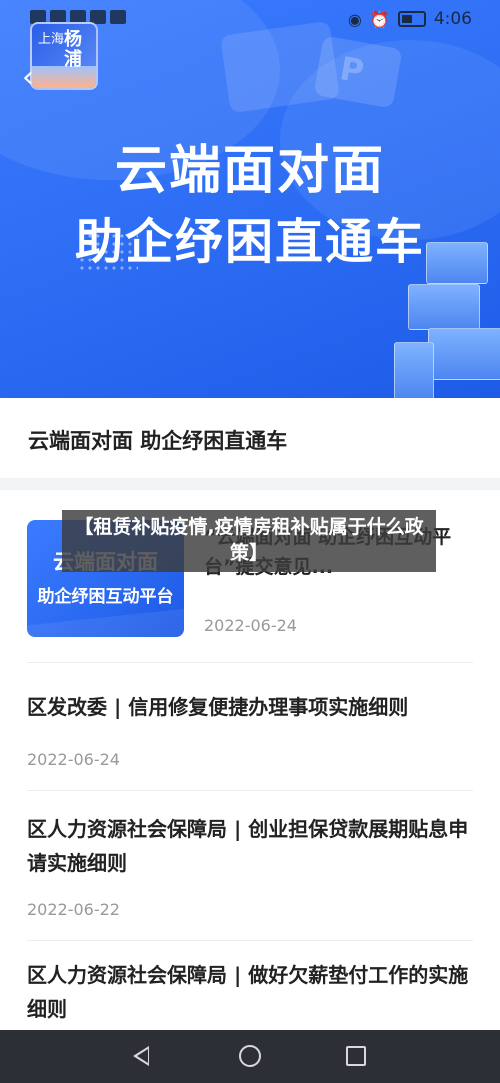 The height and width of the screenshot is (1083, 500). Describe the element at coordinates (249, 540) in the screenshot. I see `caption-overlay-text: 【租赁补贴疫情,疫情房租补贴属于什么政策】` at that location.